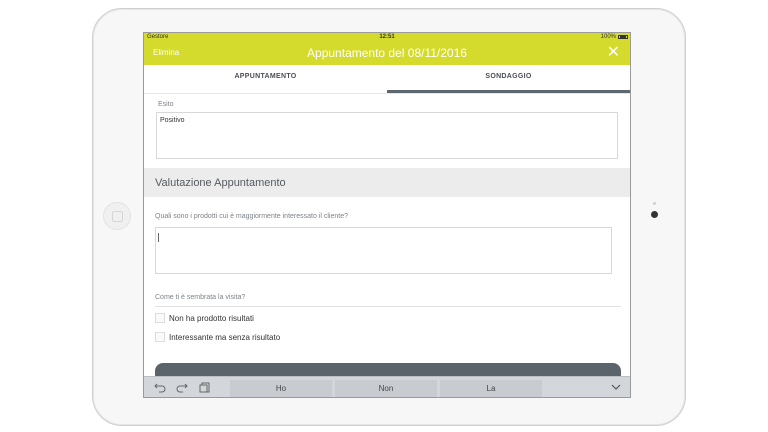 The width and height of the screenshot is (768, 432). Describe the element at coordinates (211, 318) in the screenshot. I see `option-label: Non ha prodotto risultati` at that location.